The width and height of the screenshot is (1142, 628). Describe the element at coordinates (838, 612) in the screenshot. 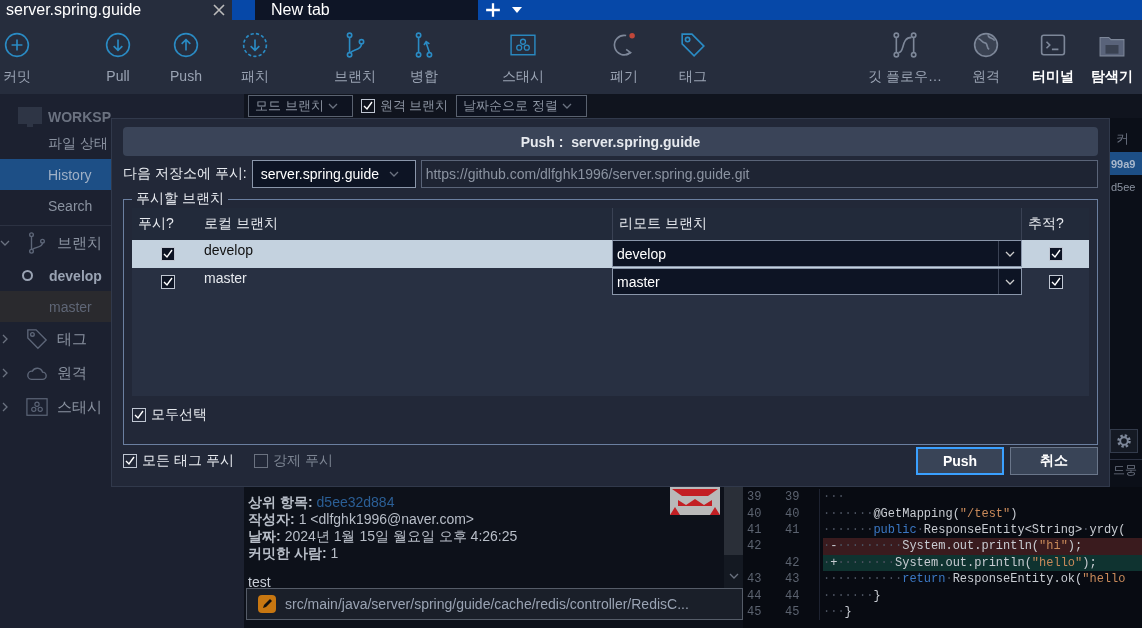

I see `code-line: ···}` at that location.